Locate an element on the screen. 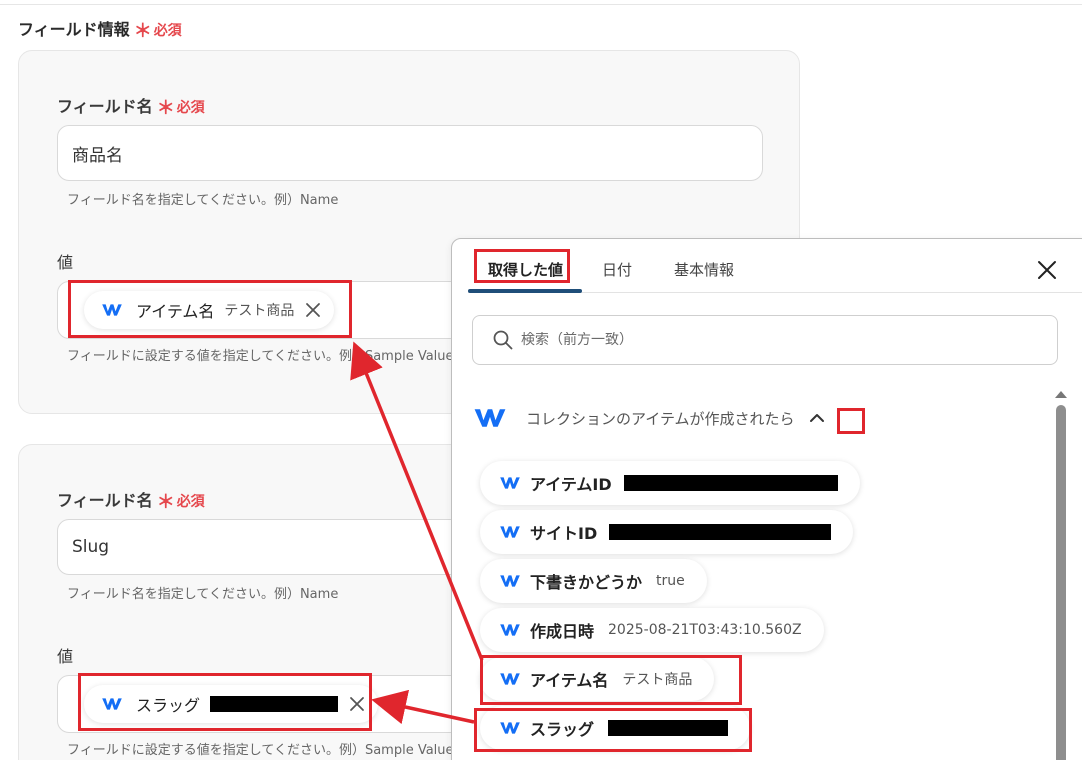 This screenshot has width=1082, height=760. item-name: スラッグ is located at coordinates (562, 729).